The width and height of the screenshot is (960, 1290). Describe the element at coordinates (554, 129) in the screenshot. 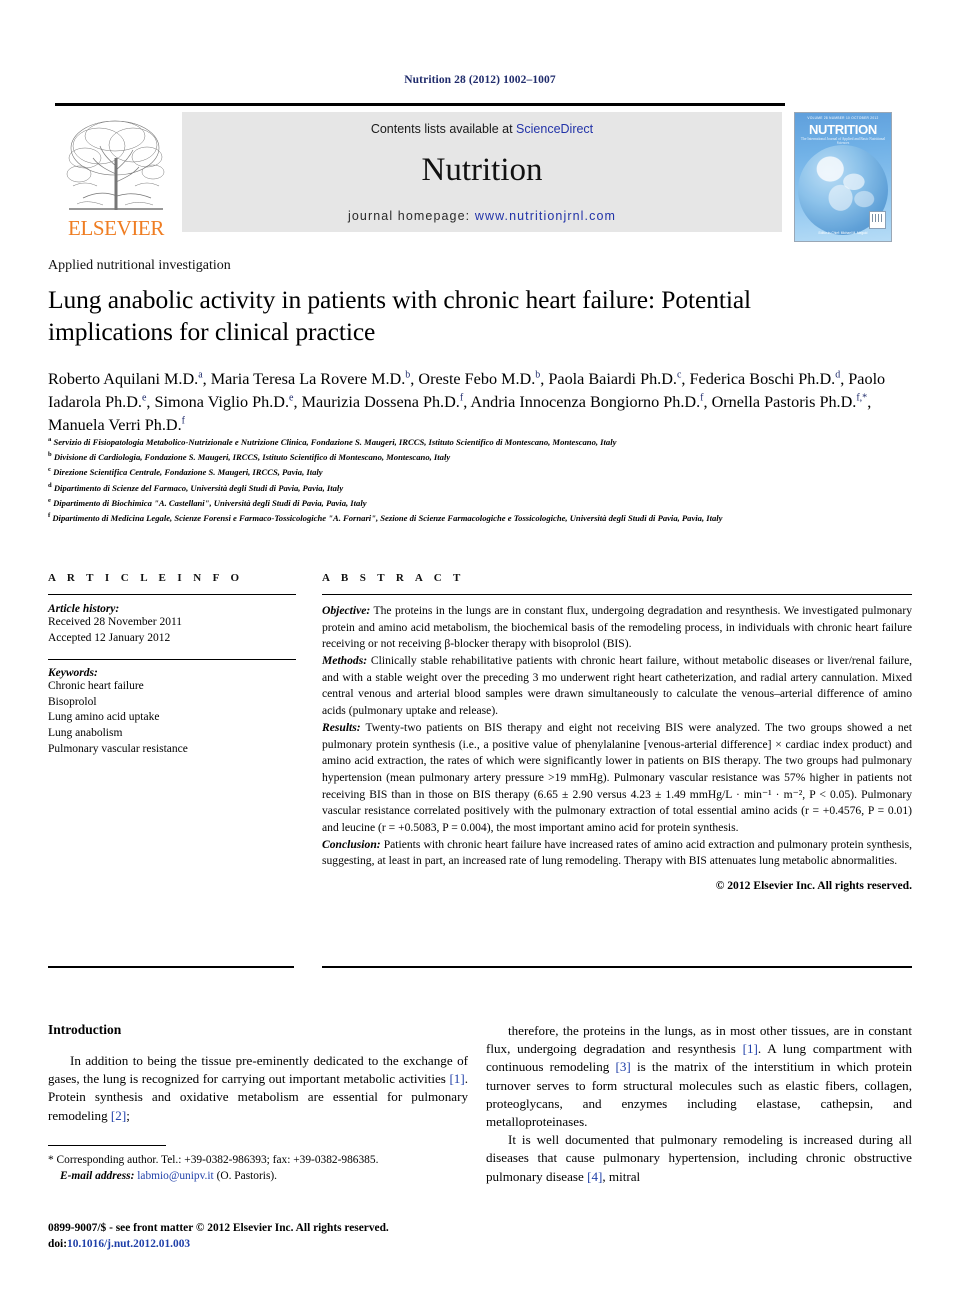

I see `sciencedirect-link: ScienceDirect` at that location.